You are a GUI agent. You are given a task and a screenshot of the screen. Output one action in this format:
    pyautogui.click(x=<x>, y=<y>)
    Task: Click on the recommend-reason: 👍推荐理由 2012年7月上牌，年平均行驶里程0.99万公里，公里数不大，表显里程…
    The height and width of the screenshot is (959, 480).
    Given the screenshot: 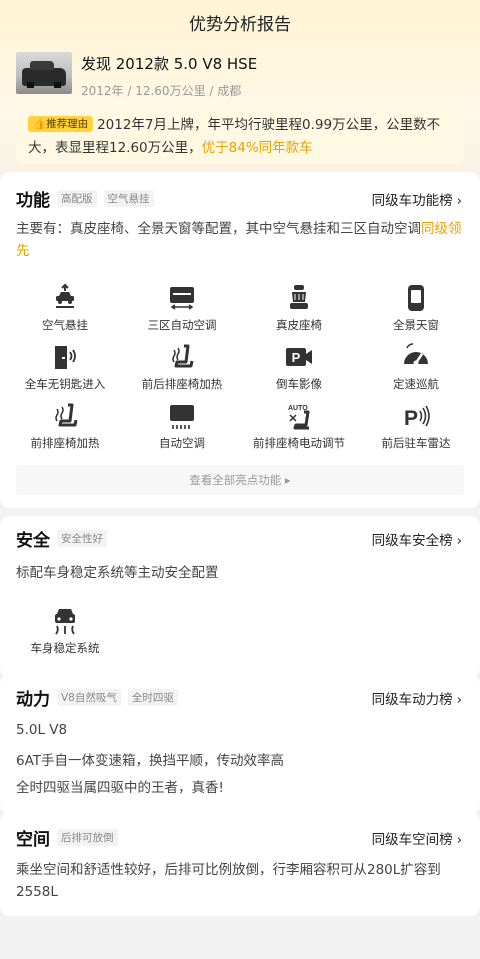 What is the action you would take?
    pyautogui.click(x=240, y=134)
    